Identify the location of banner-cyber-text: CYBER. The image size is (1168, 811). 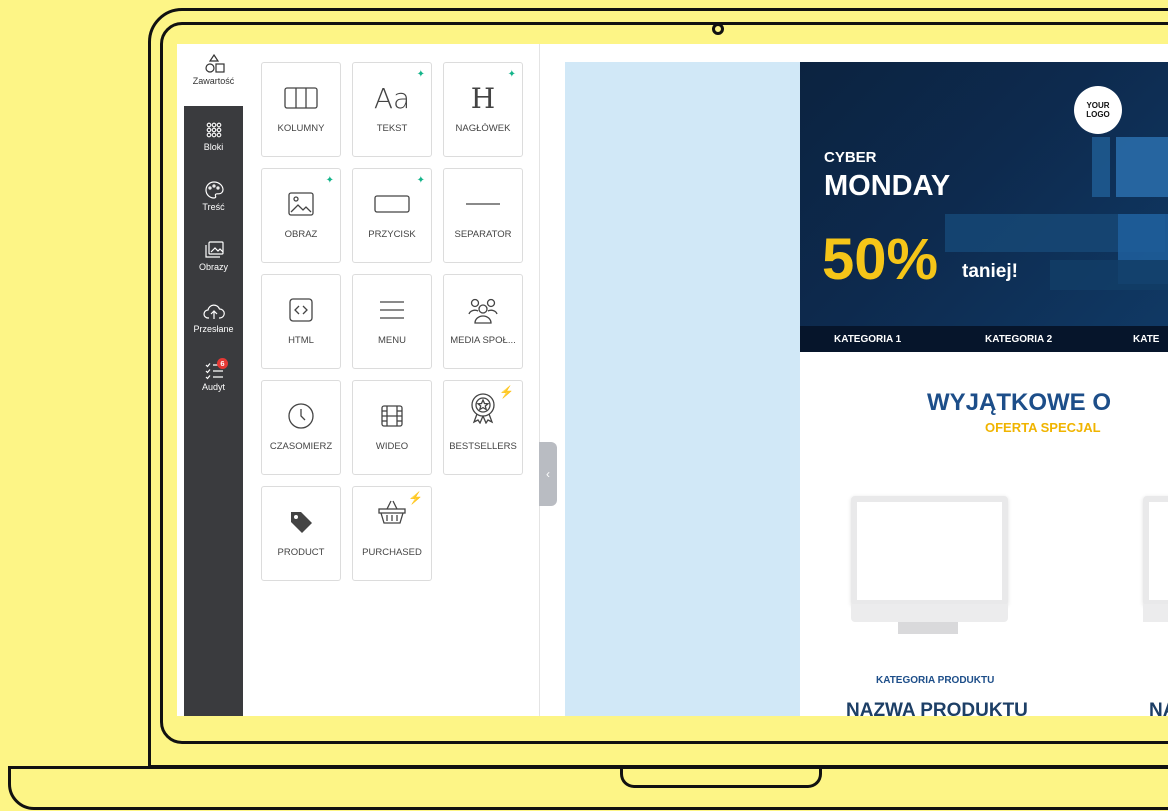
(850, 157).